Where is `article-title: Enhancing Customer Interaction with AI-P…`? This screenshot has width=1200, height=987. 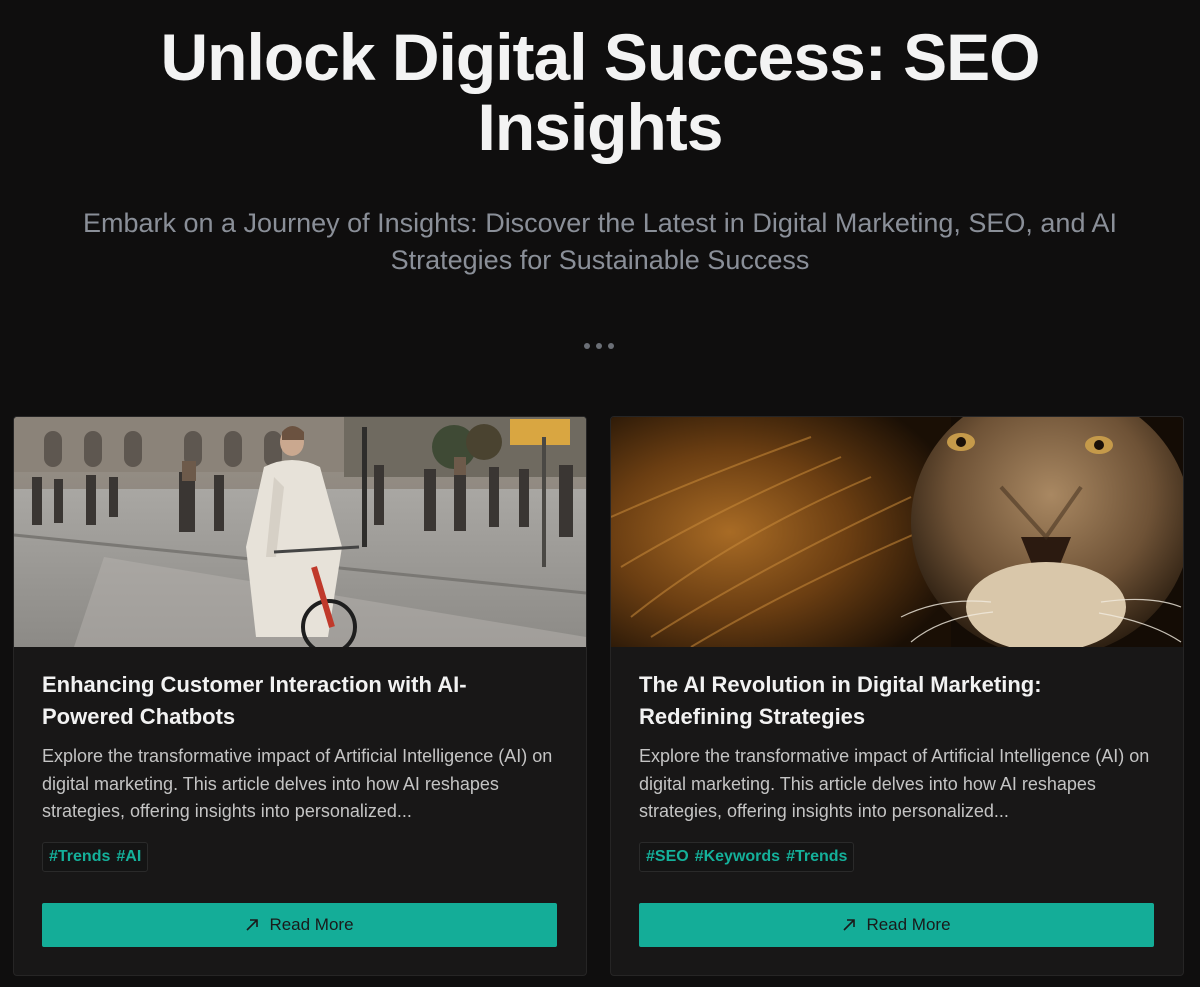 article-title: Enhancing Customer Interaction with AI-P… is located at coordinates (292, 701).